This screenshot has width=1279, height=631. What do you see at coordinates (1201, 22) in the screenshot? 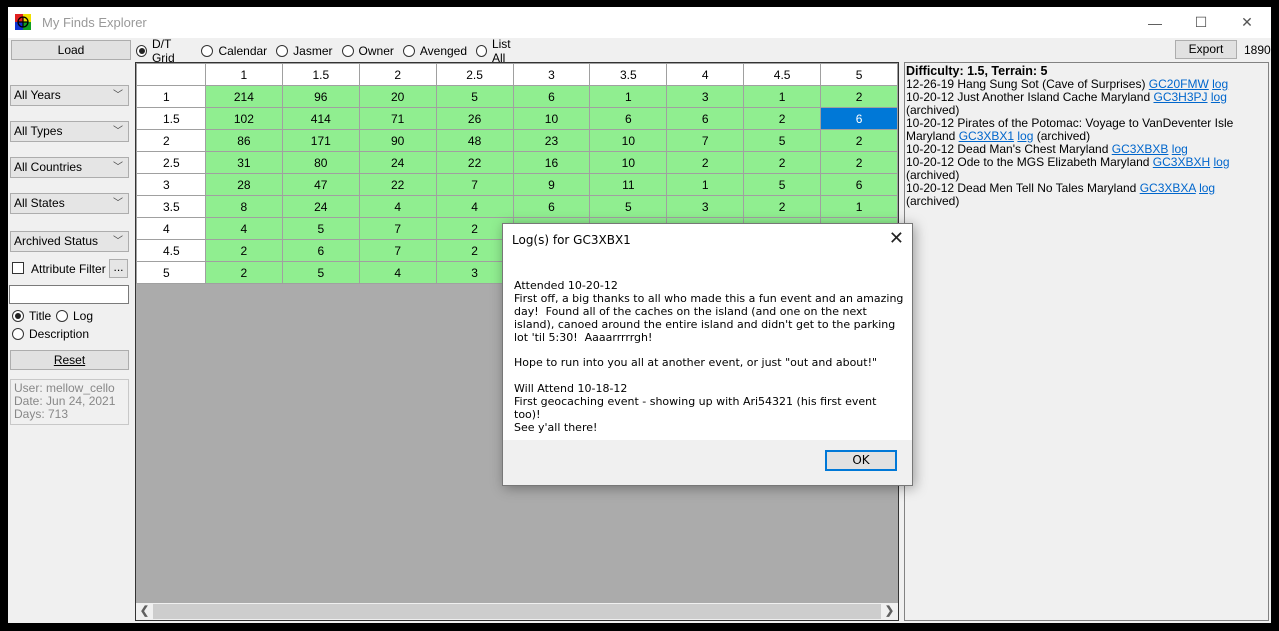
I see `maximize-button: ☐` at bounding box center [1201, 22].